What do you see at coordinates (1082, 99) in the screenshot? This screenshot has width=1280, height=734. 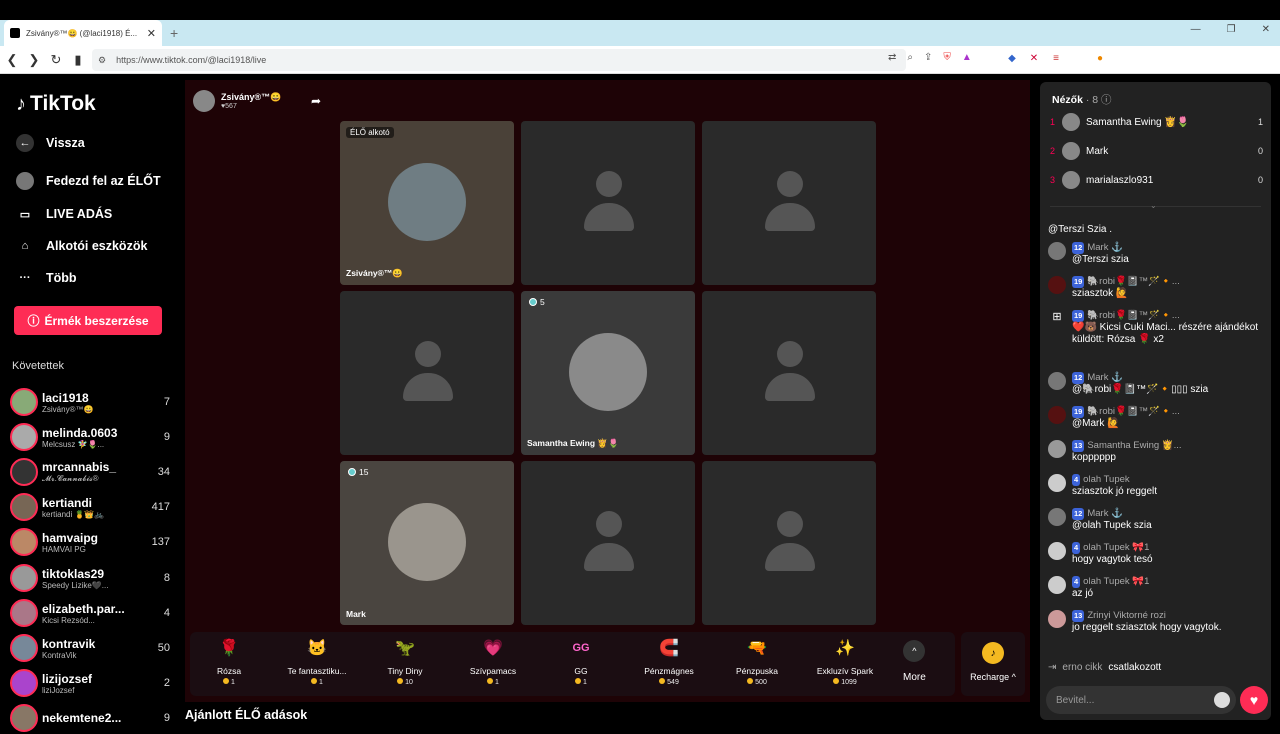 I see `viewers-header: Nézők · 8 ⓘ` at bounding box center [1082, 99].